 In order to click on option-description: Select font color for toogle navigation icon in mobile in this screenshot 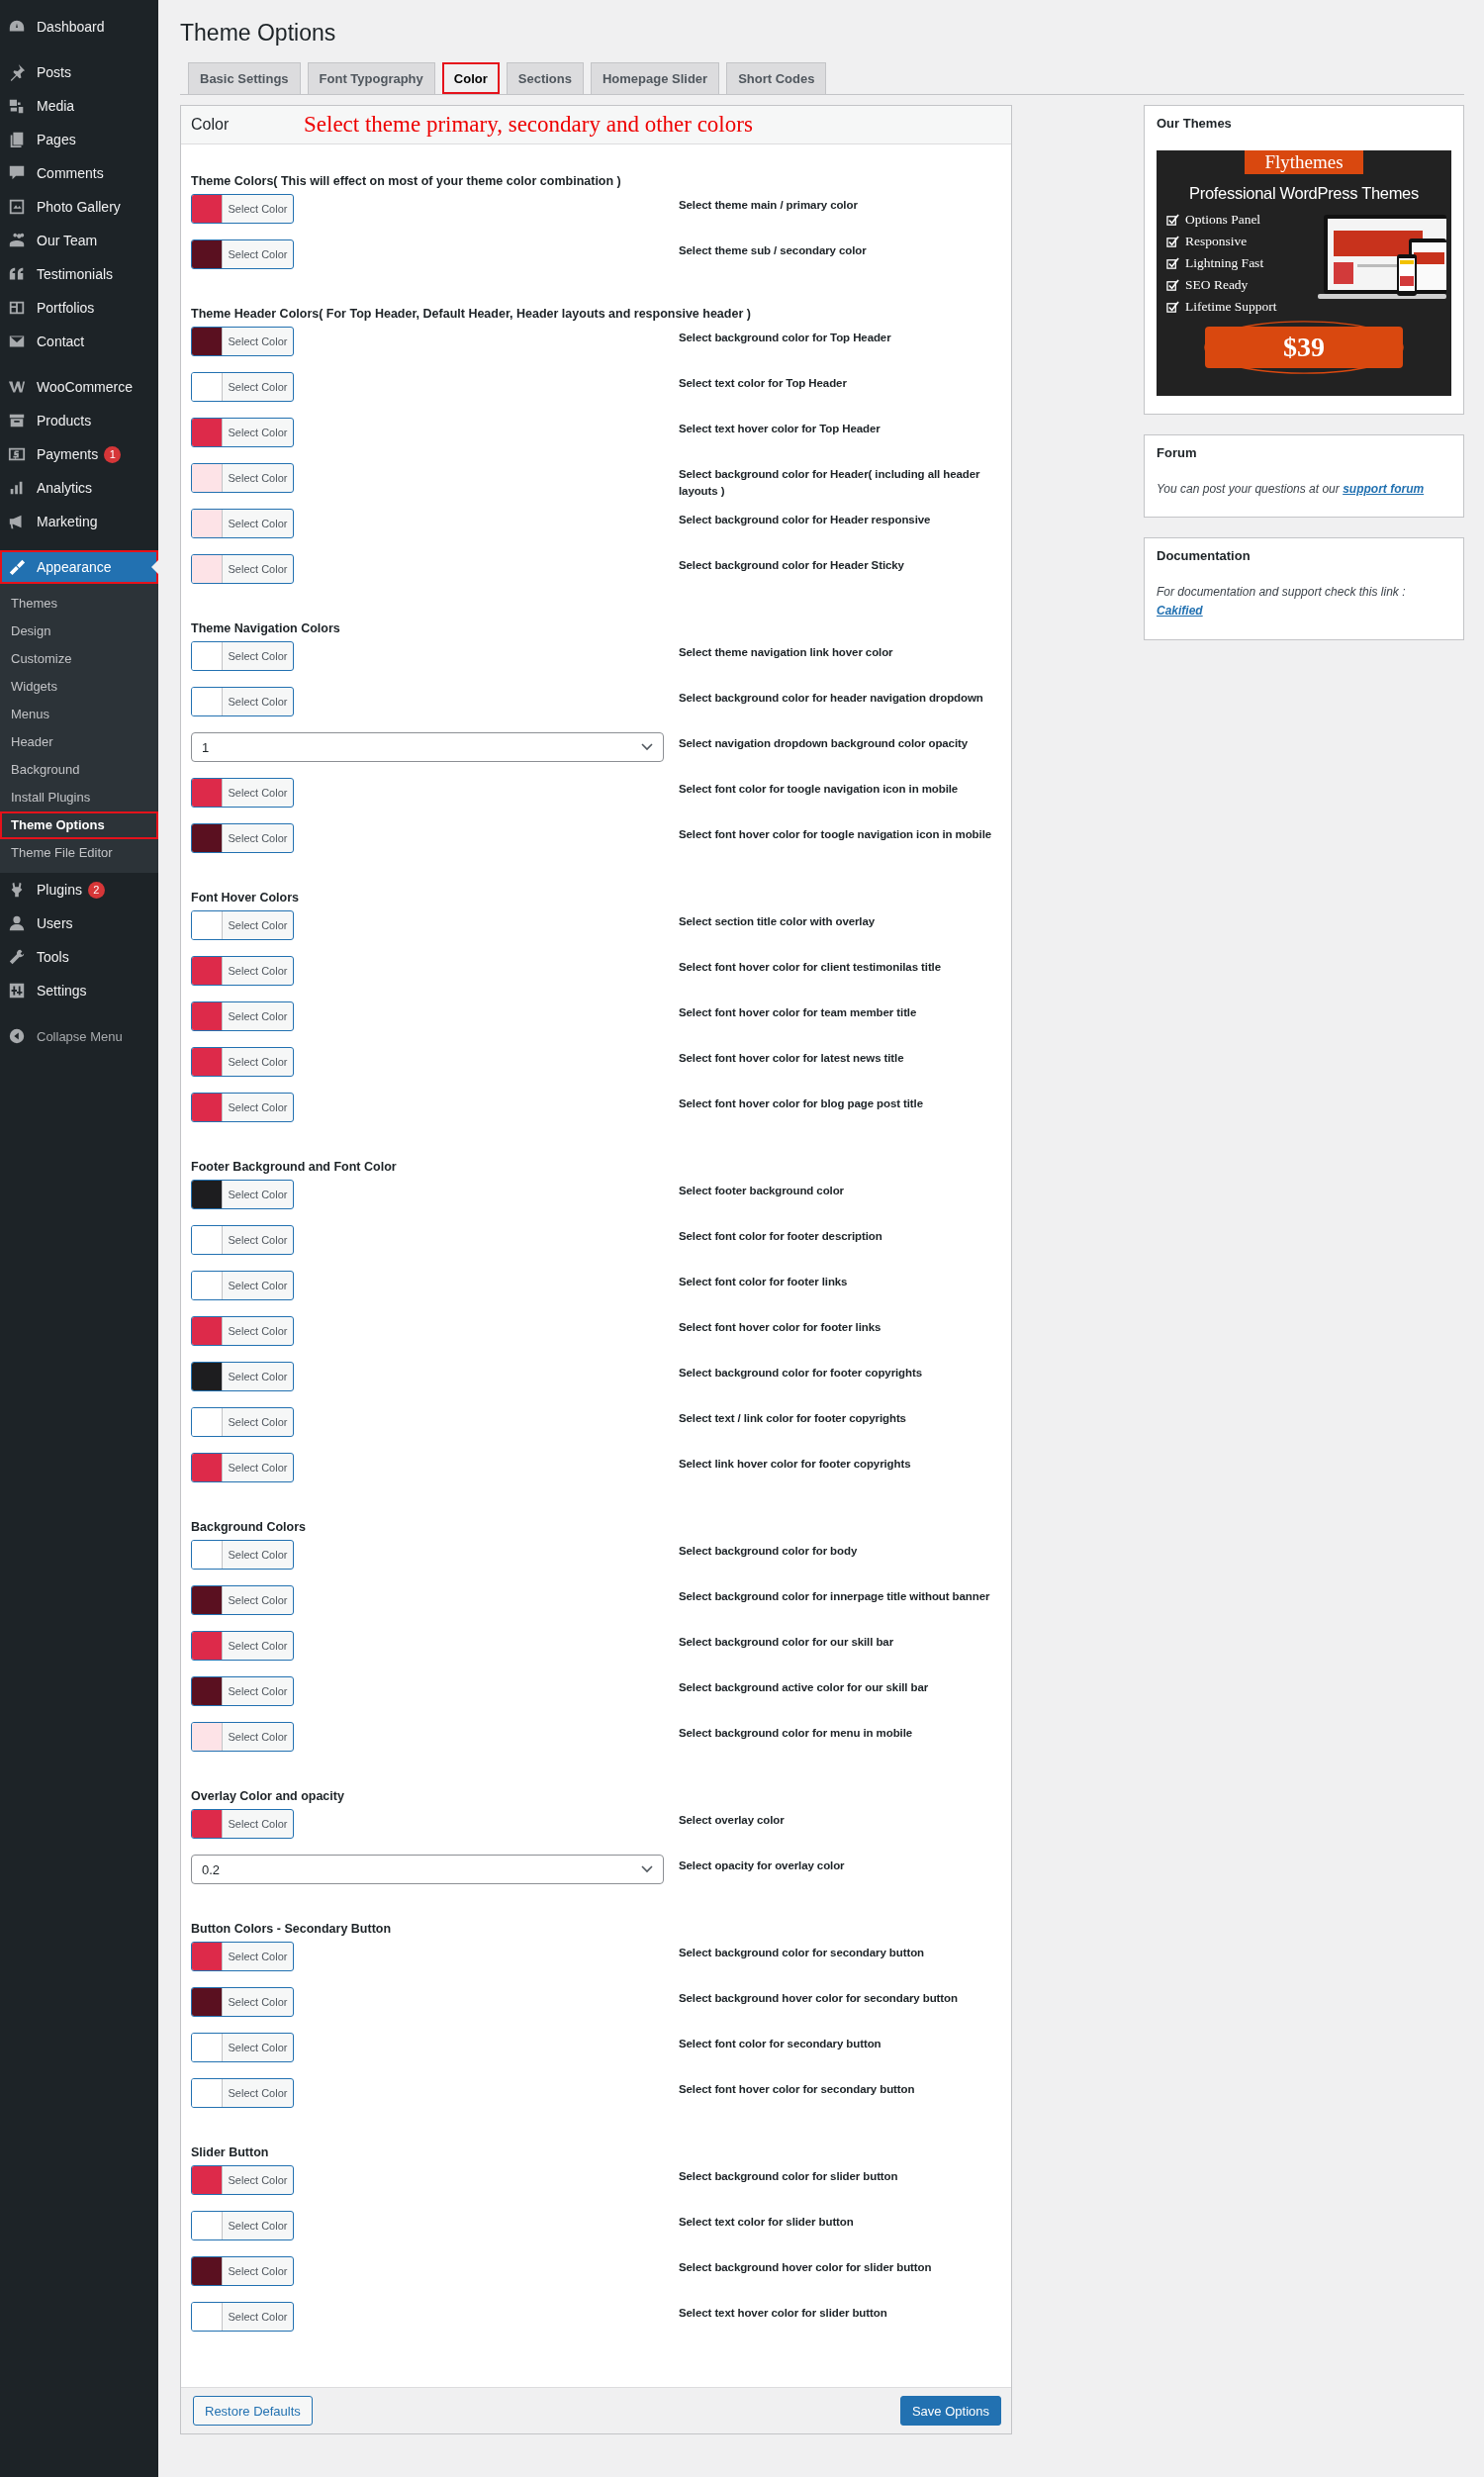, I will do `click(819, 789)`.